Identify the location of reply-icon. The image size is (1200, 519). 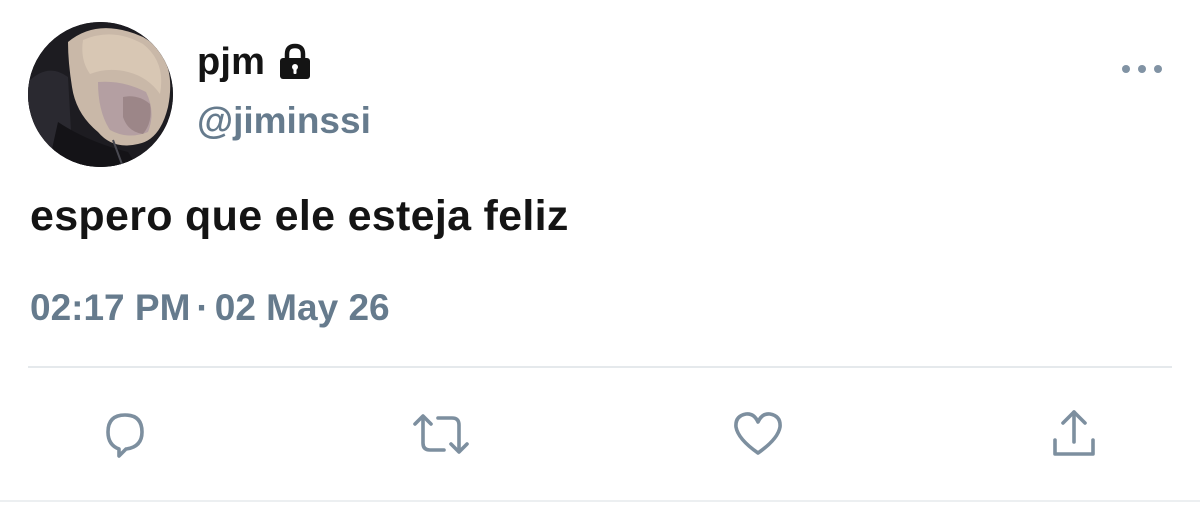
(125, 434).